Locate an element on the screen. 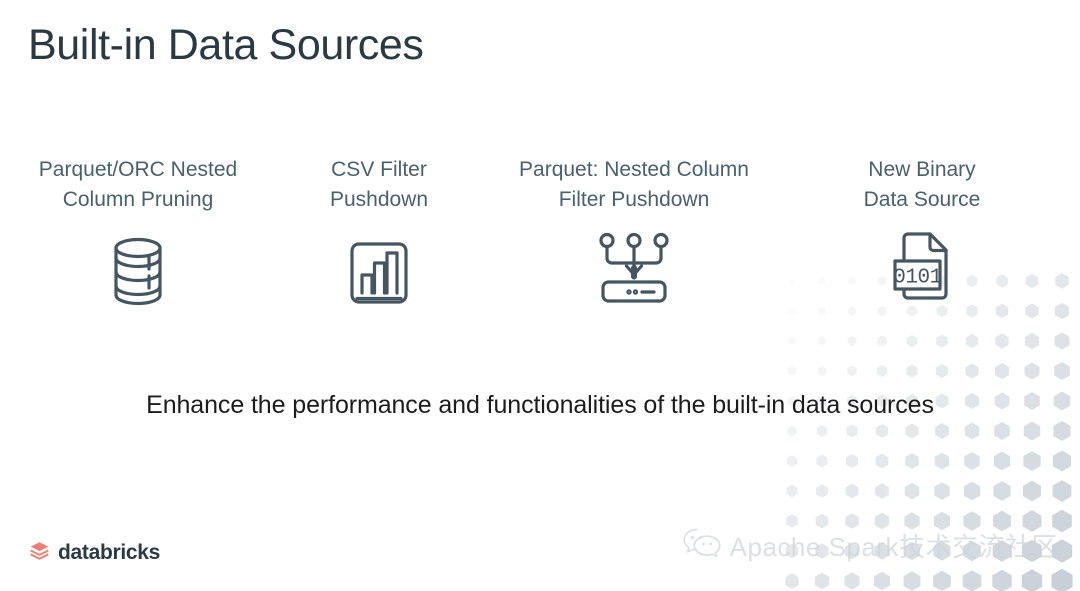 The width and height of the screenshot is (1080, 591). databricks-wordmark: databricks is located at coordinates (109, 552).